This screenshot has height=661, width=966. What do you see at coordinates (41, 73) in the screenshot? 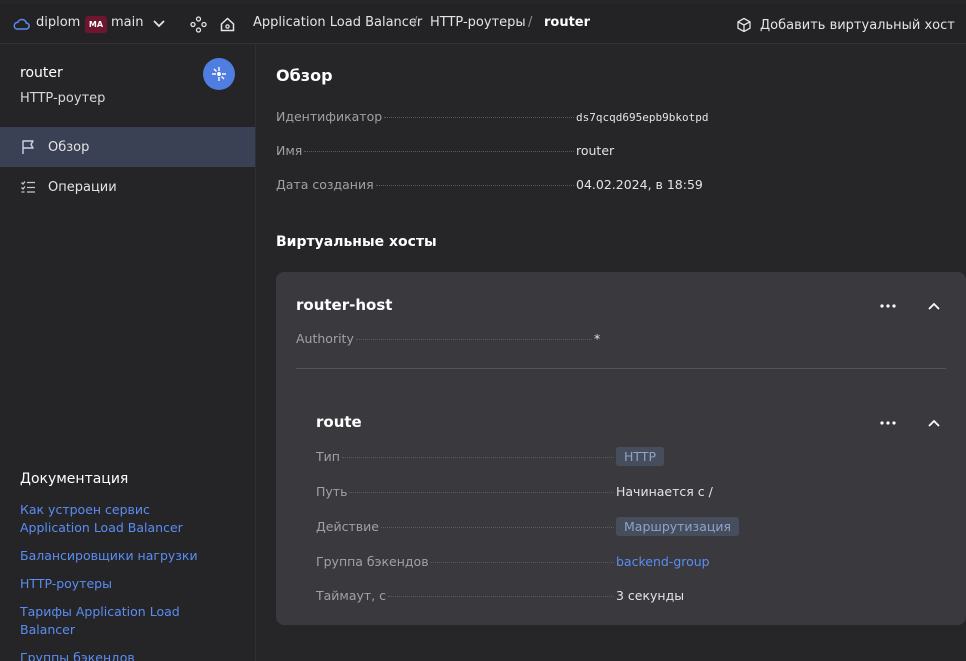
I see `resource-title: router` at bounding box center [41, 73].